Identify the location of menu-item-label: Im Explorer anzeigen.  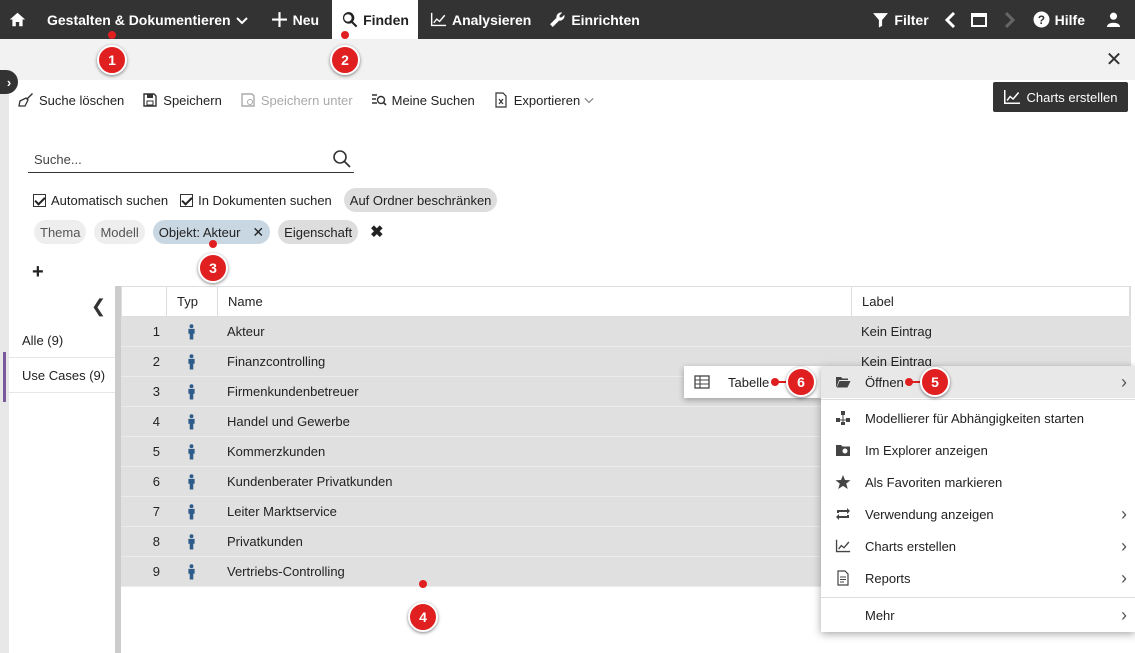
(926, 450).